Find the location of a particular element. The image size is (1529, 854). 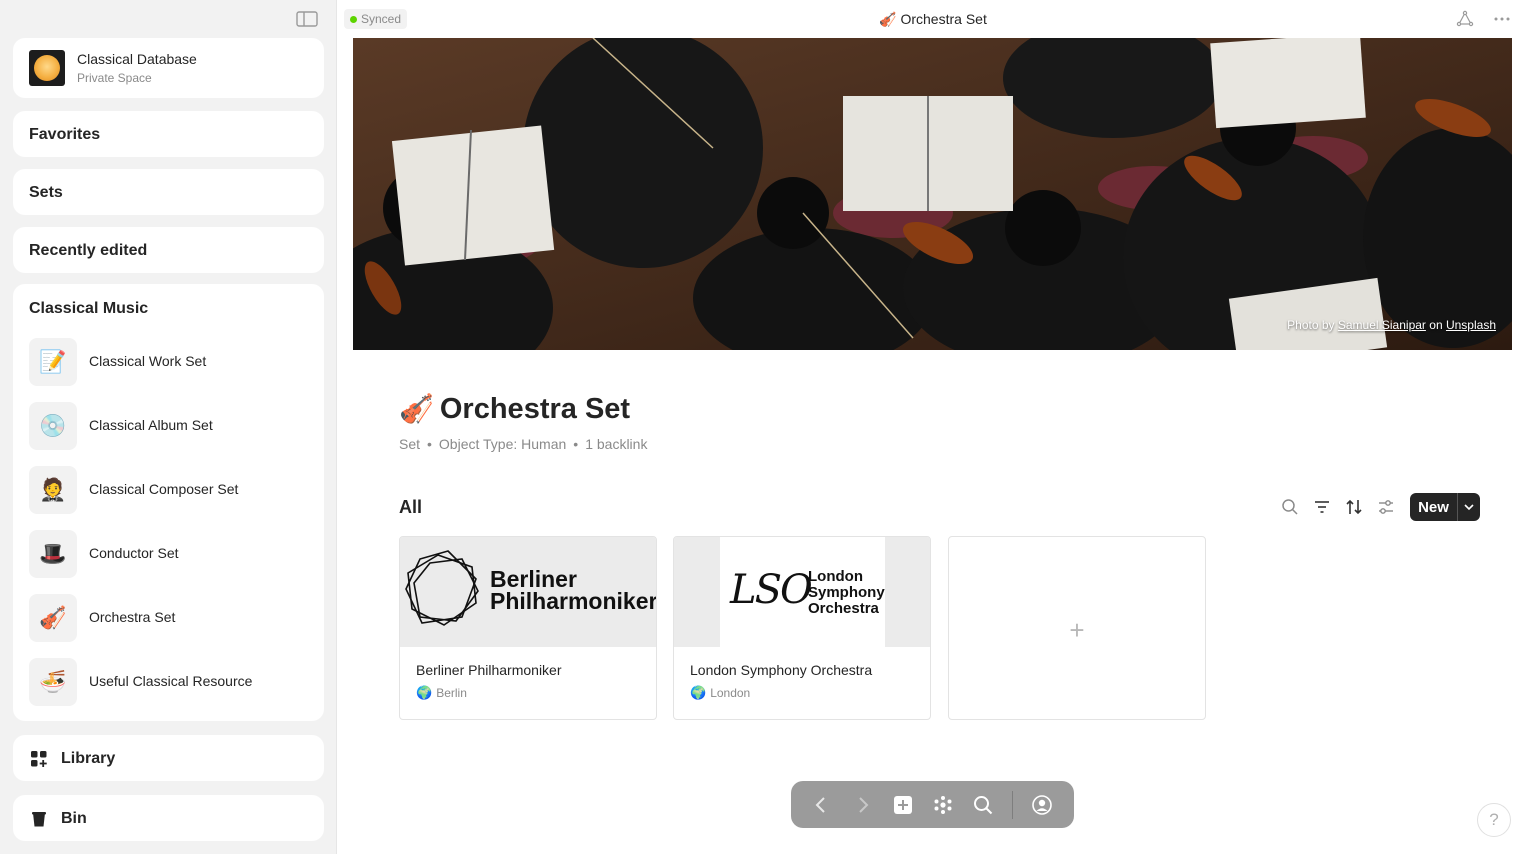

credit-prefix: Photo by is located at coordinates (1311, 325).